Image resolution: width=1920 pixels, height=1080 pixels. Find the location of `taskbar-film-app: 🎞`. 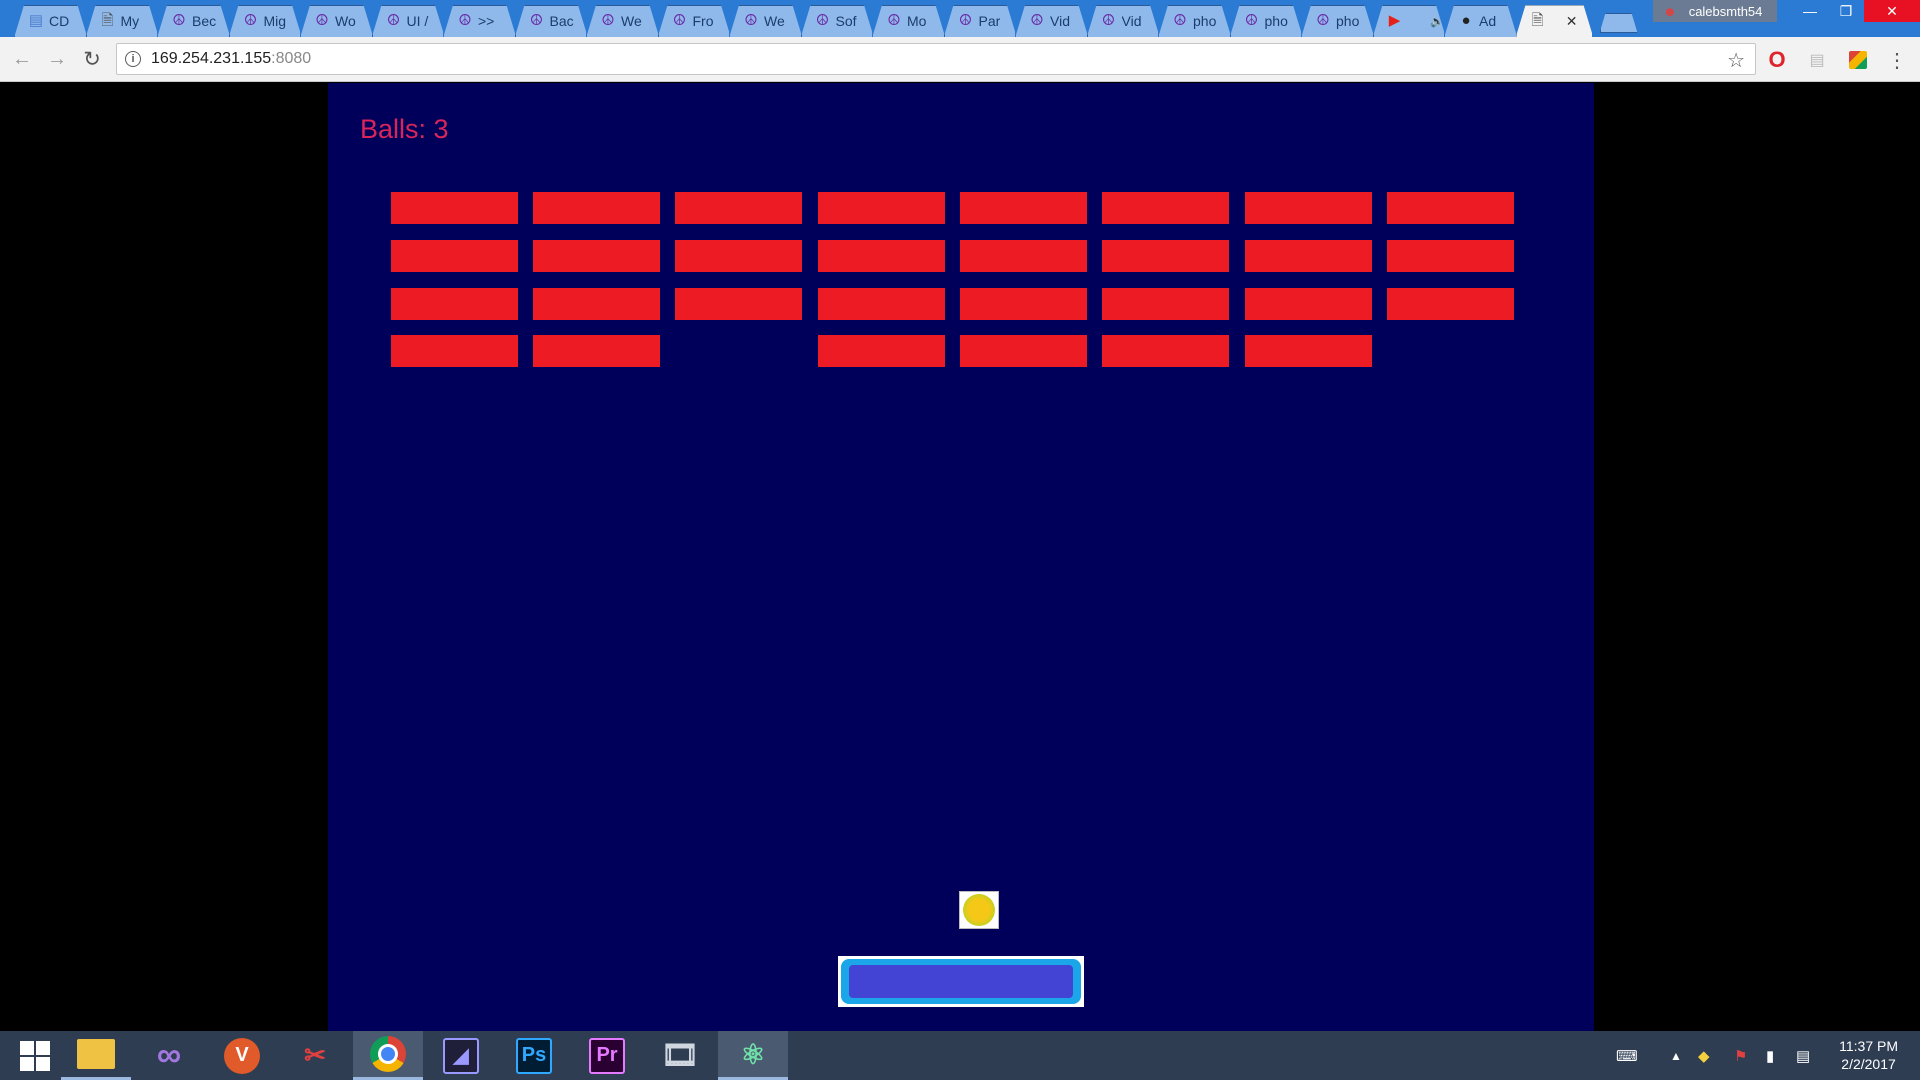

taskbar-film-app: 🎞 is located at coordinates (680, 1055).